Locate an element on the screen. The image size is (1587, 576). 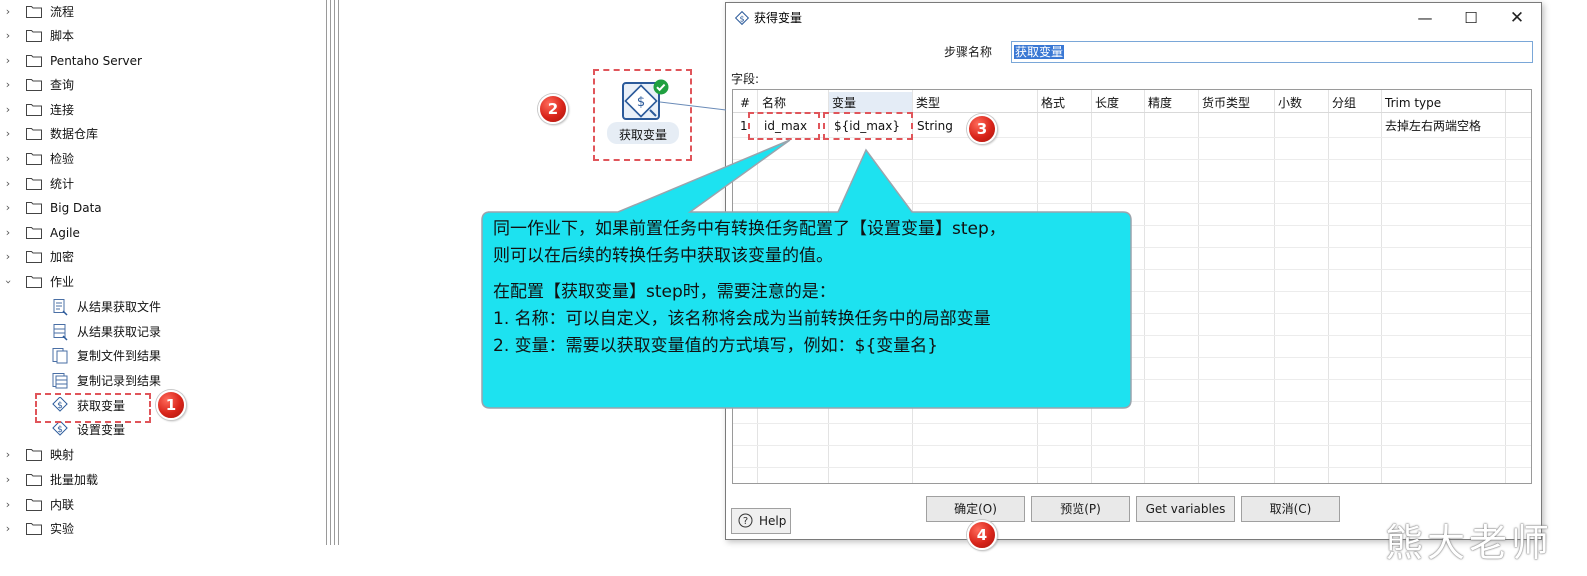
callout-line-5: 2. 变量：需要以获取变量值的方式填写，例如：${变量名} is located at coordinates (716, 346).